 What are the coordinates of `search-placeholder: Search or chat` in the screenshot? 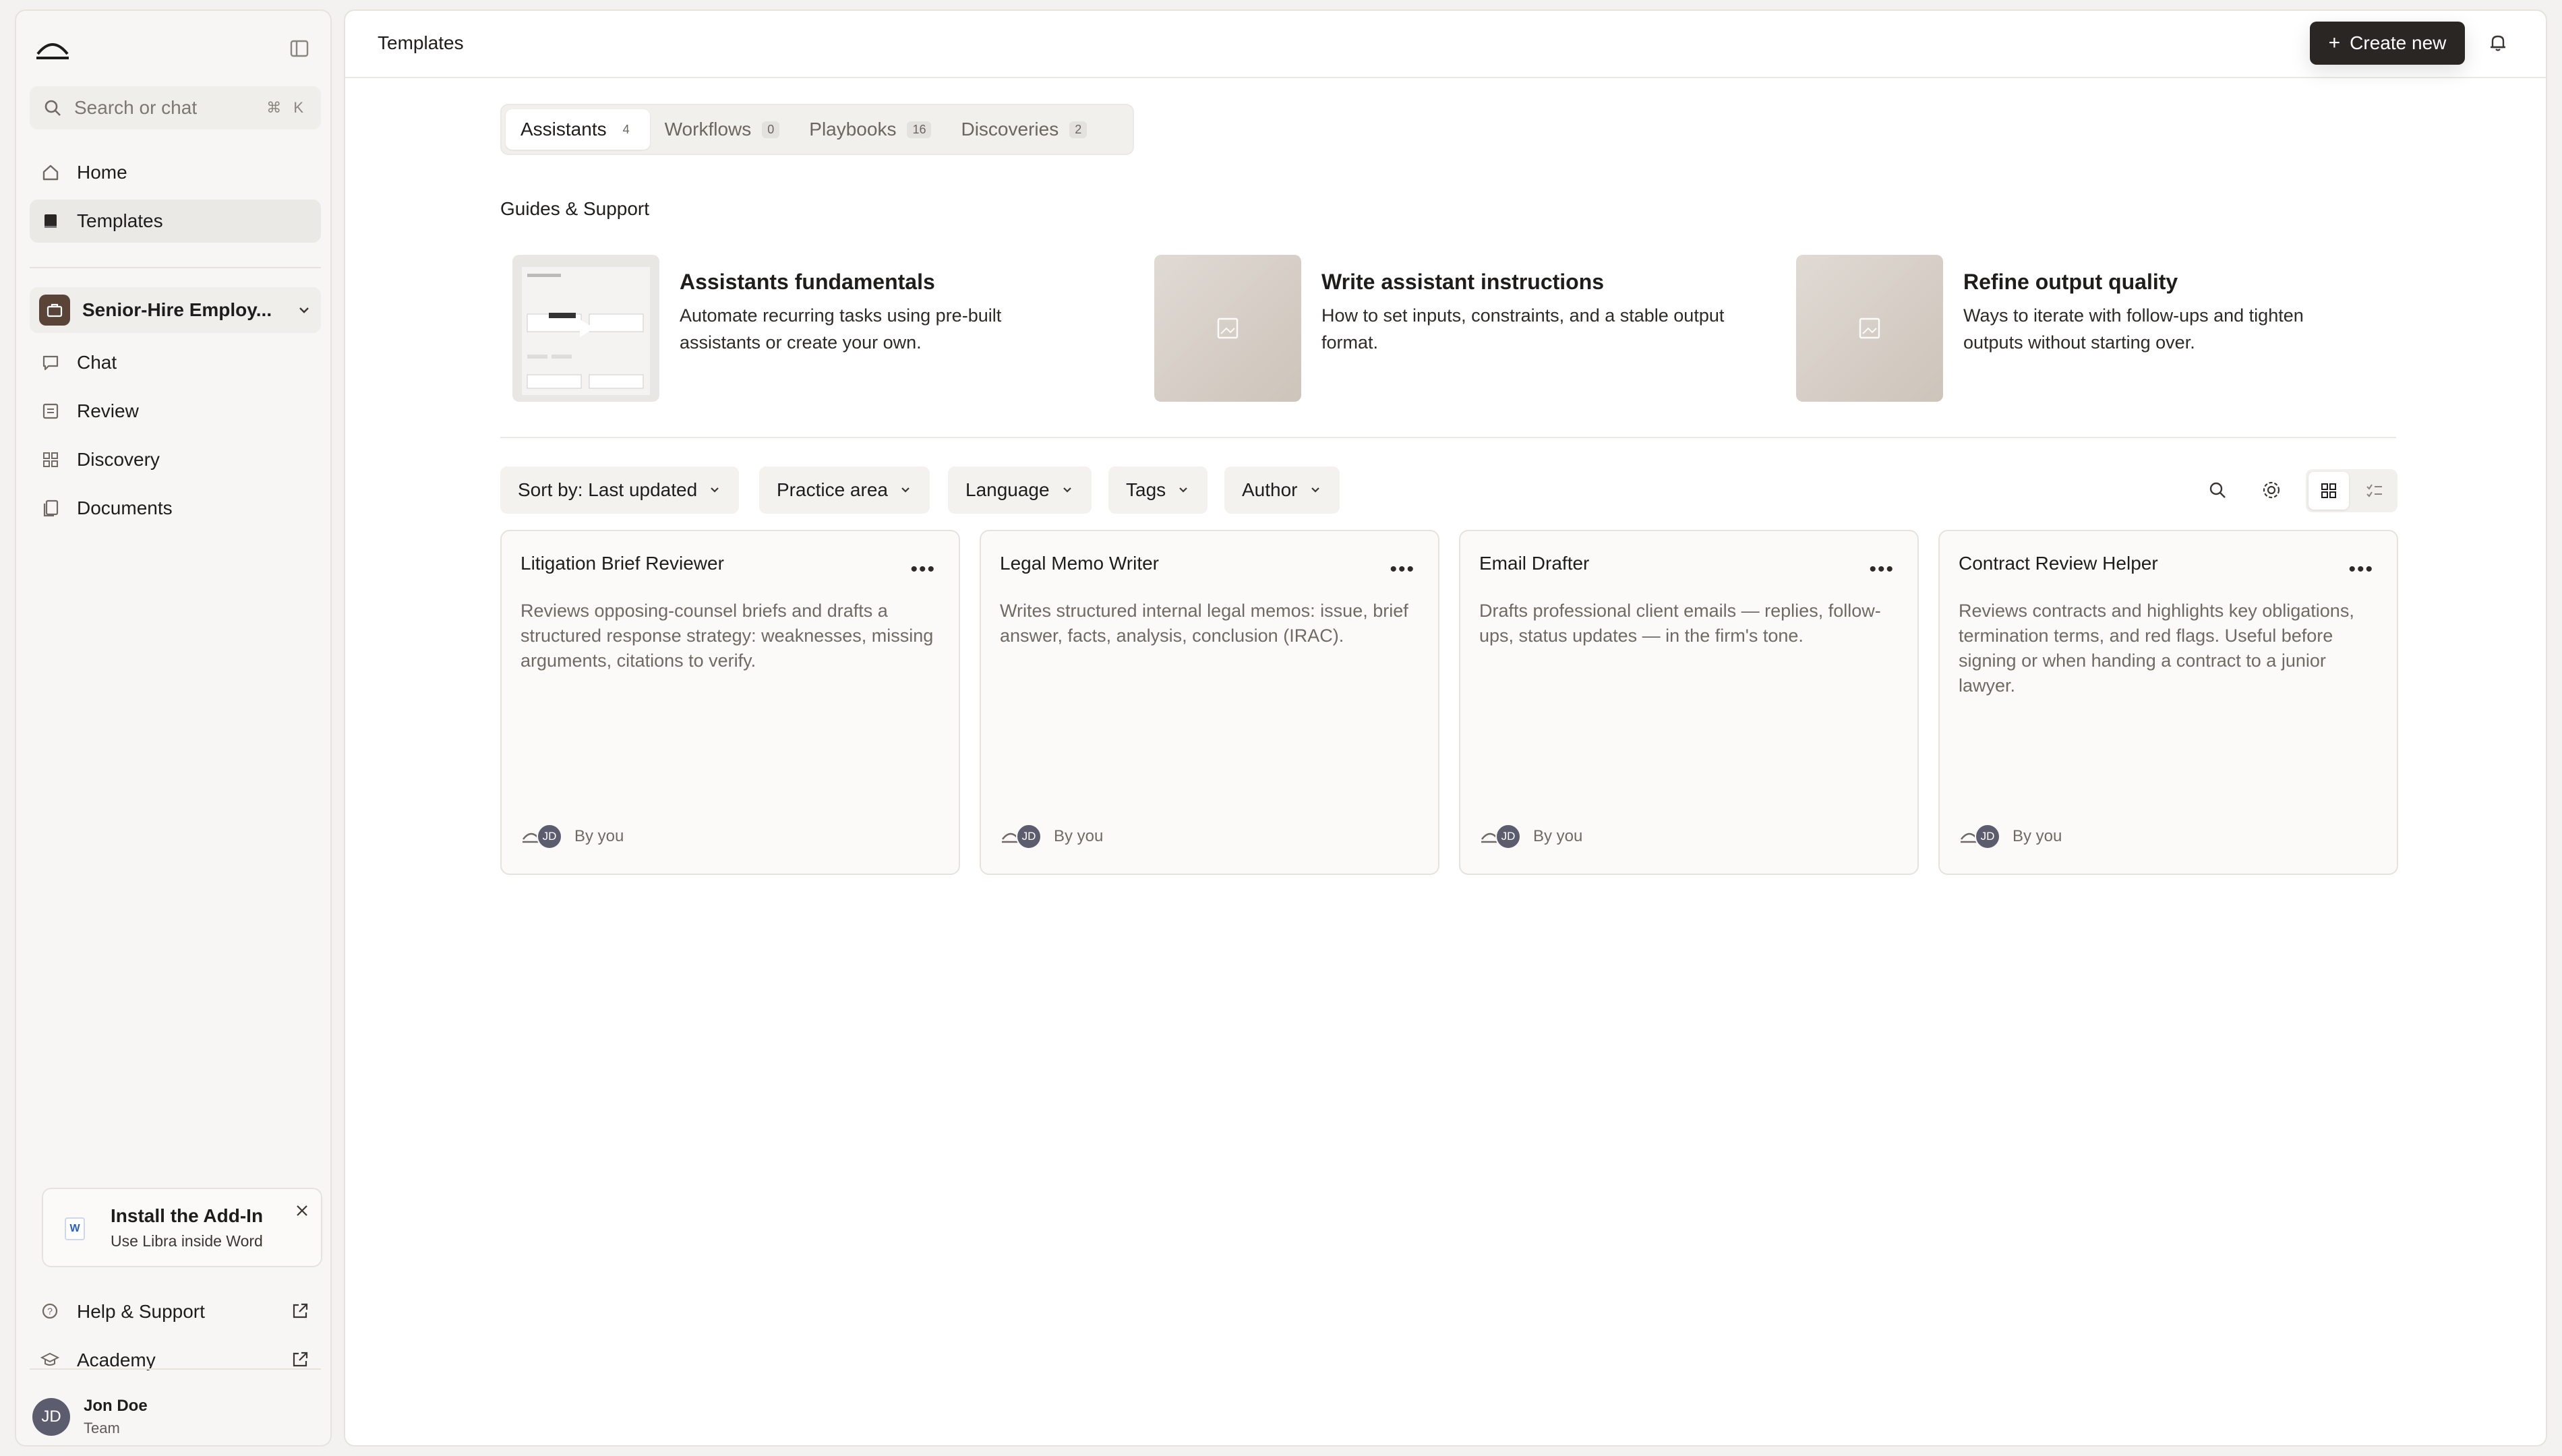 It's located at (136, 107).